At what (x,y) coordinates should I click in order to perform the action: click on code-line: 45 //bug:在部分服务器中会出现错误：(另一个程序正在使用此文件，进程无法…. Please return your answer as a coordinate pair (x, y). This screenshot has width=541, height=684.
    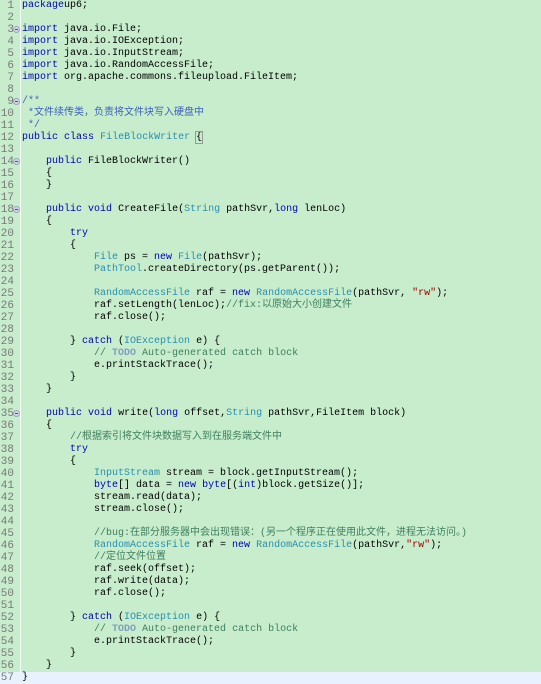
    Looking at the image, I should click on (270, 534).